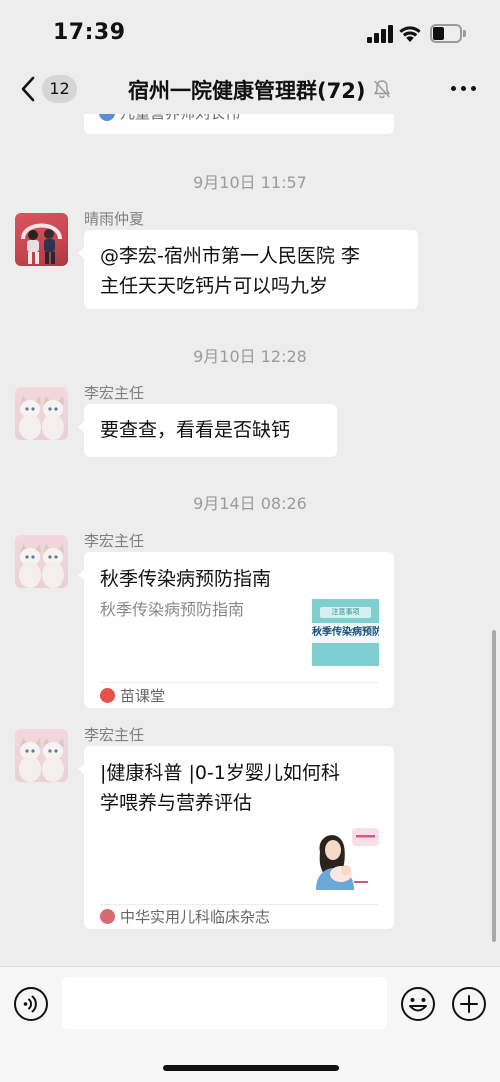  What do you see at coordinates (186, 579) in the screenshot?
I see `card-title: 秋季传染病预防指南` at bounding box center [186, 579].